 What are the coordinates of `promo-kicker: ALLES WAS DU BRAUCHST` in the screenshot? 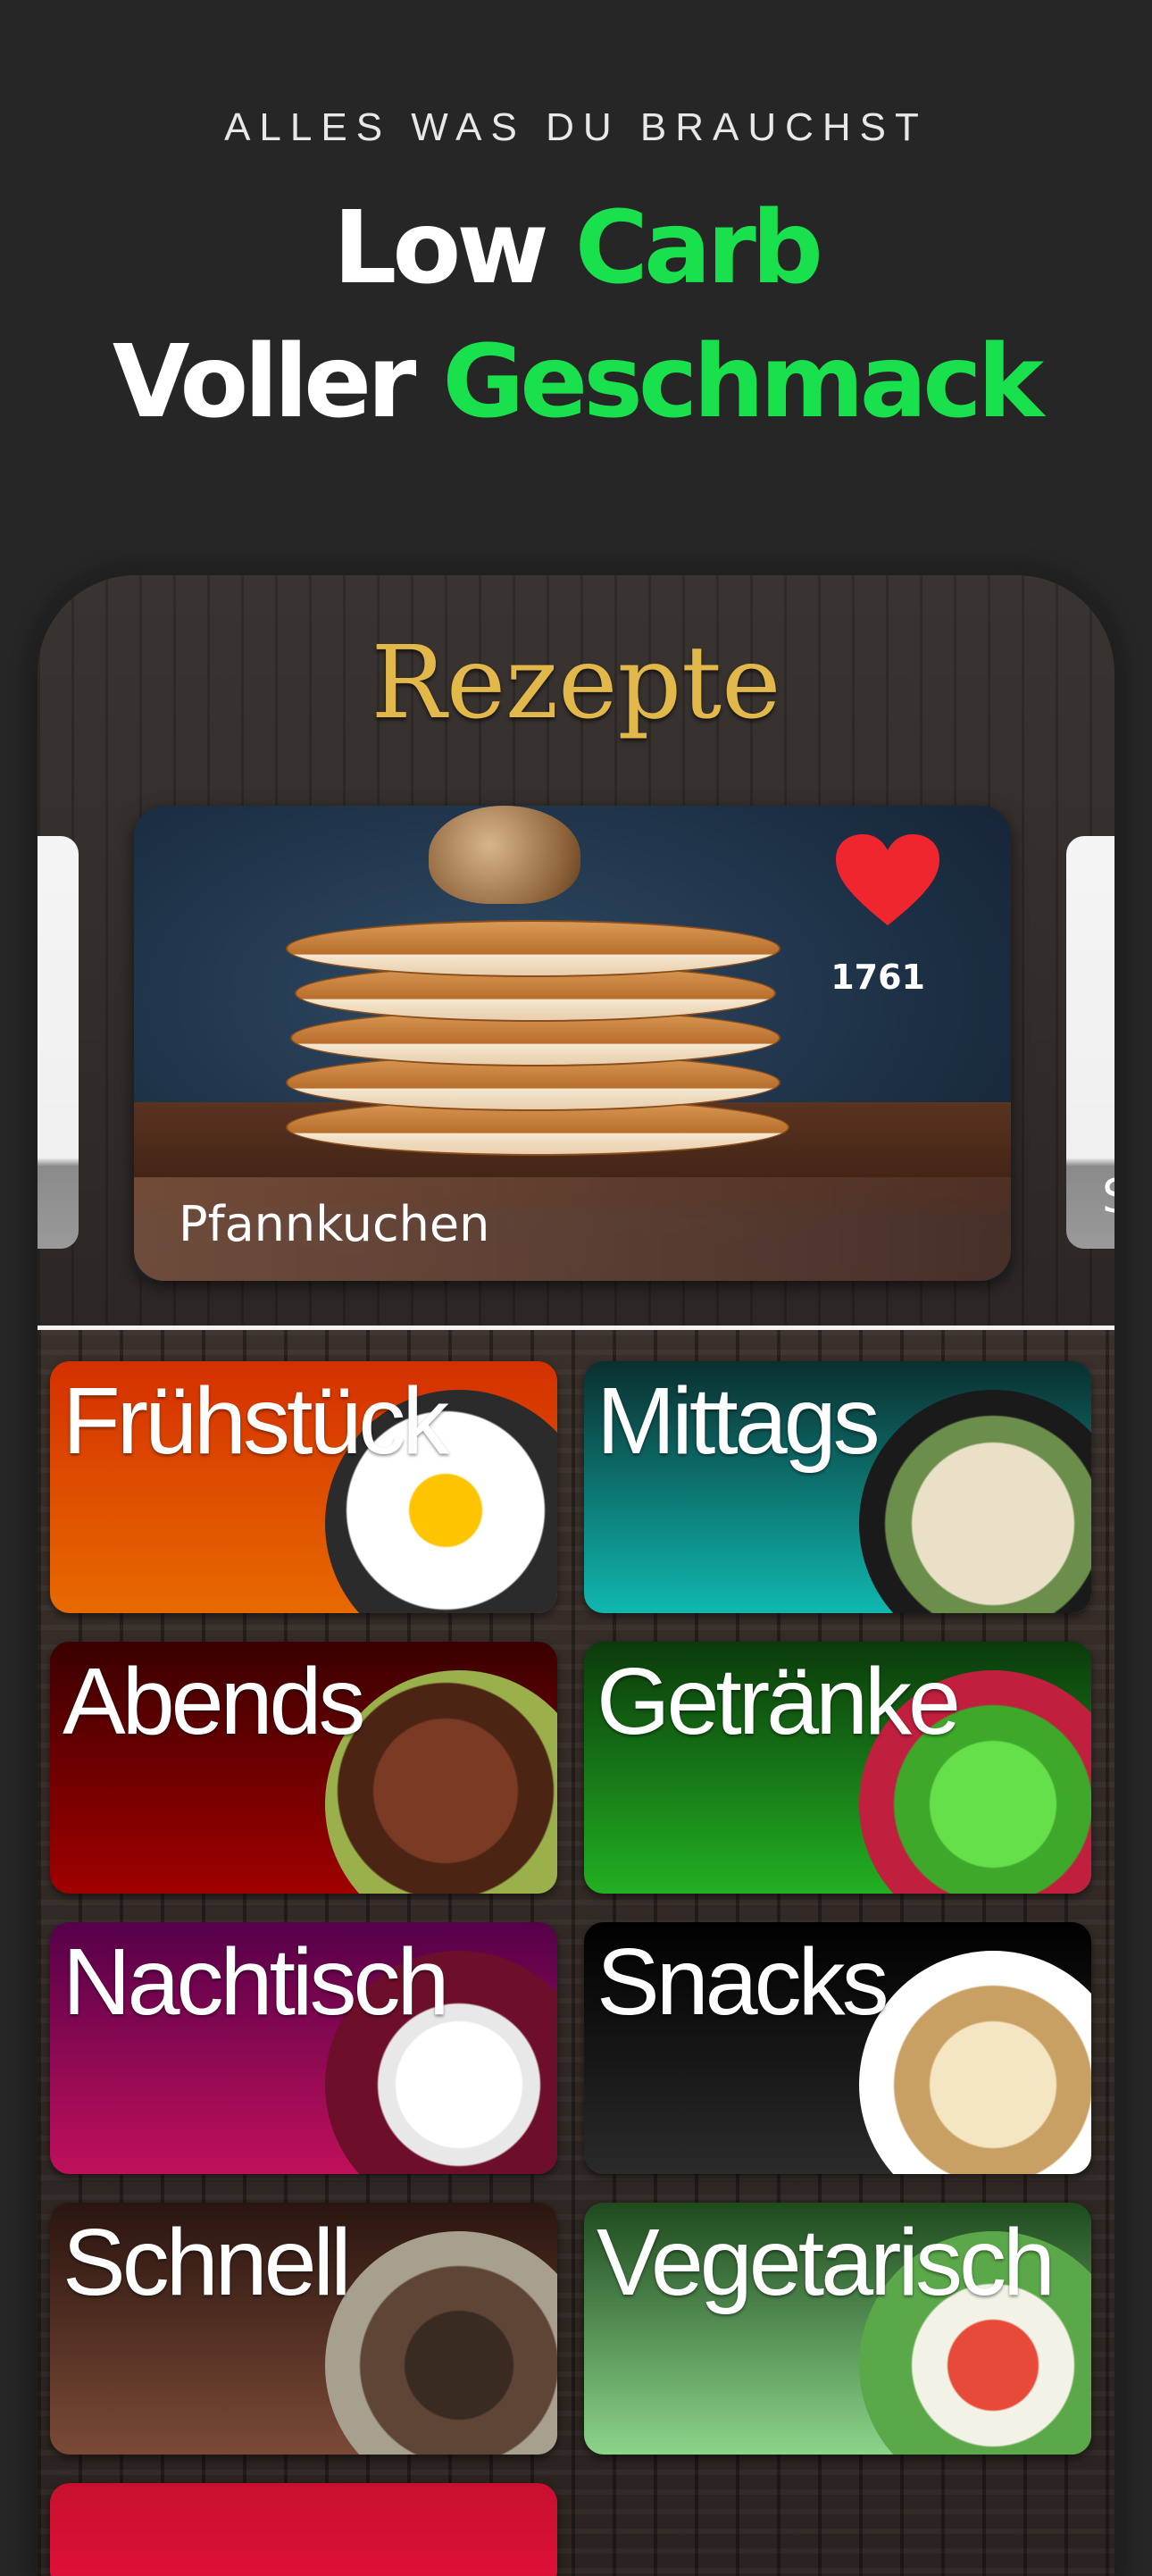 It's located at (576, 127).